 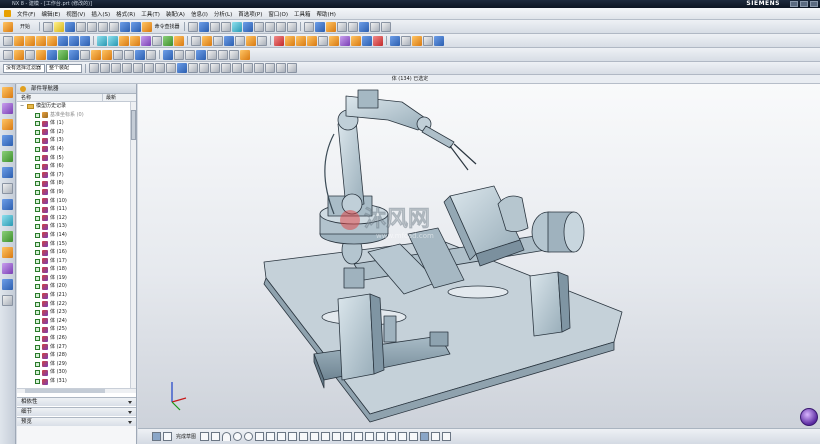 I want to click on offset-face-icon, so click(x=196, y=40).